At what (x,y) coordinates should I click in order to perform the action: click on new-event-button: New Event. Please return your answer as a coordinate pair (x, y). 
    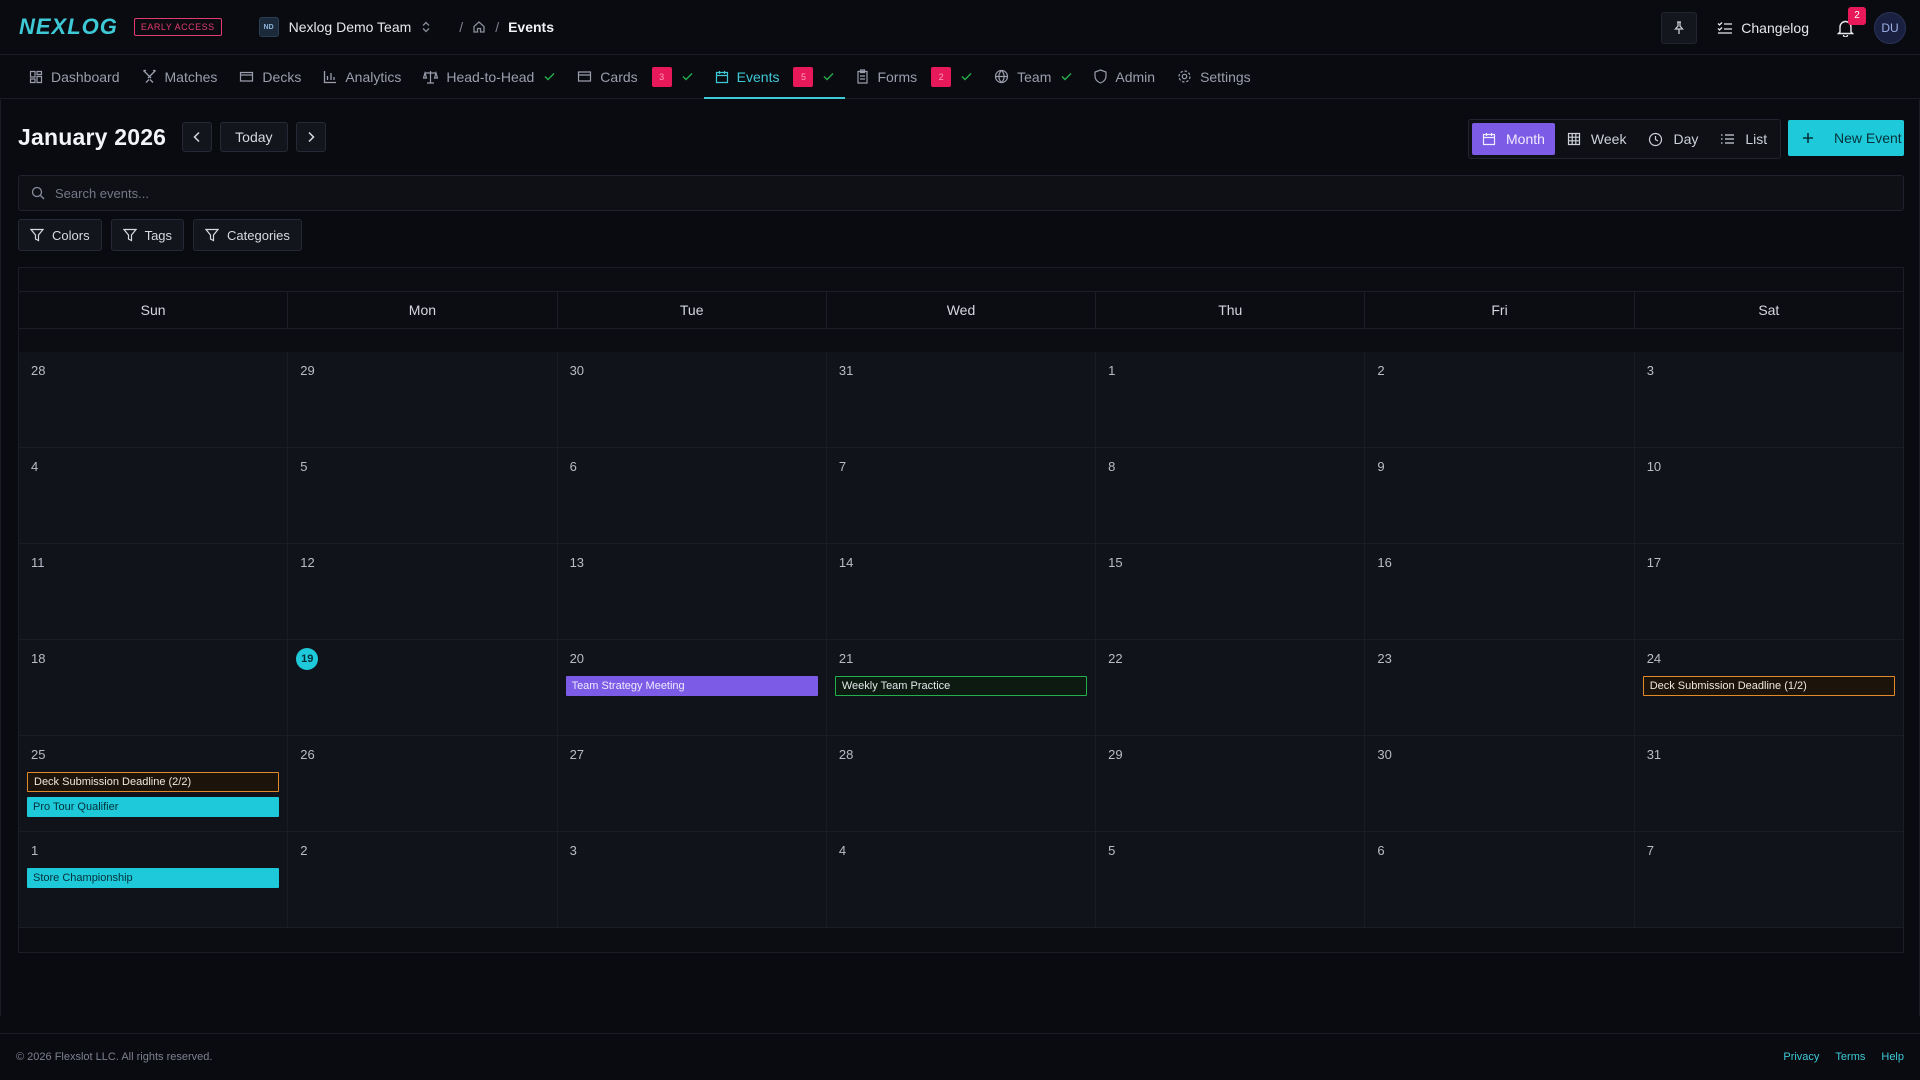
    Looking at the image, I should click on (1846, 138).